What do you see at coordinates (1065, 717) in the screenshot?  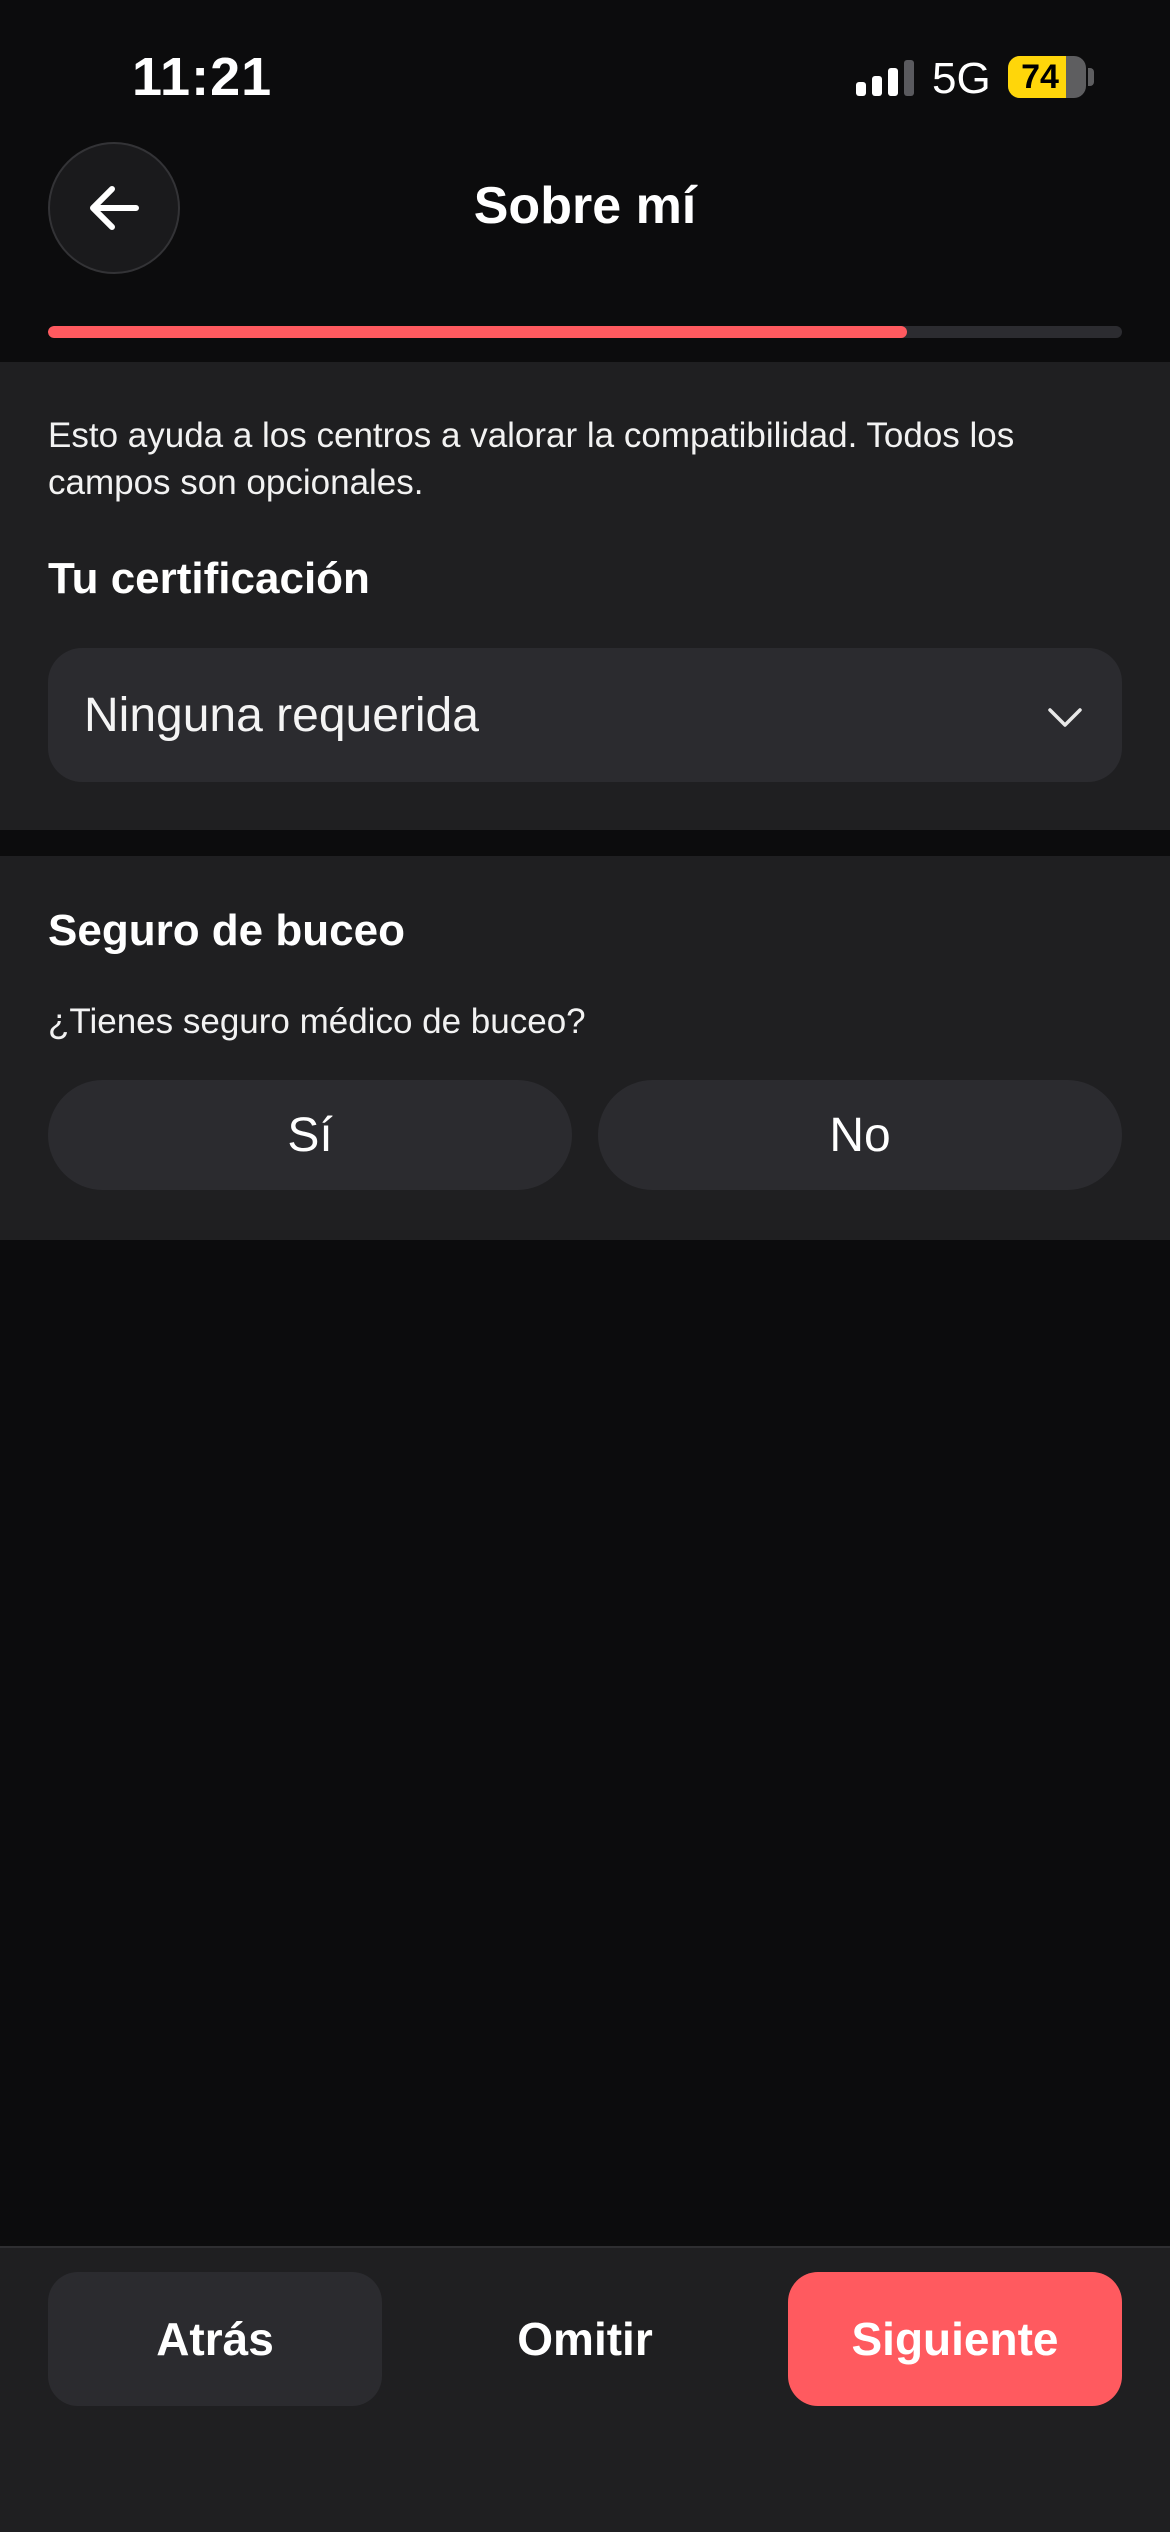 I see `chevron-down-icon` at bounding box center [1065, 717].